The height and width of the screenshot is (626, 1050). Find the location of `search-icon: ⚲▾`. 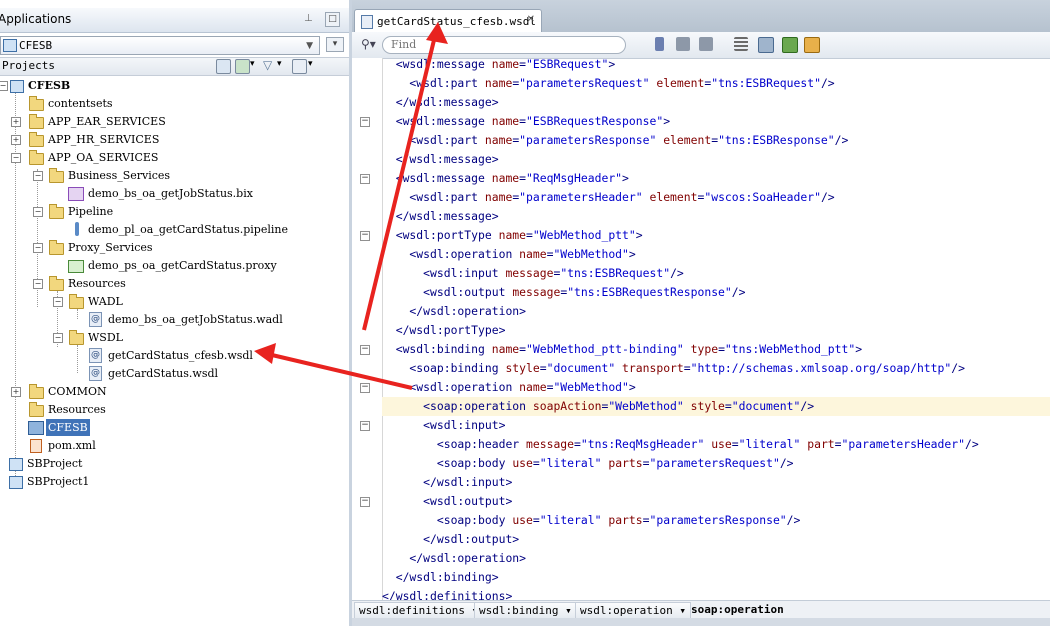

search-icon: ⚲▾ is located at coordinates (368, 44).